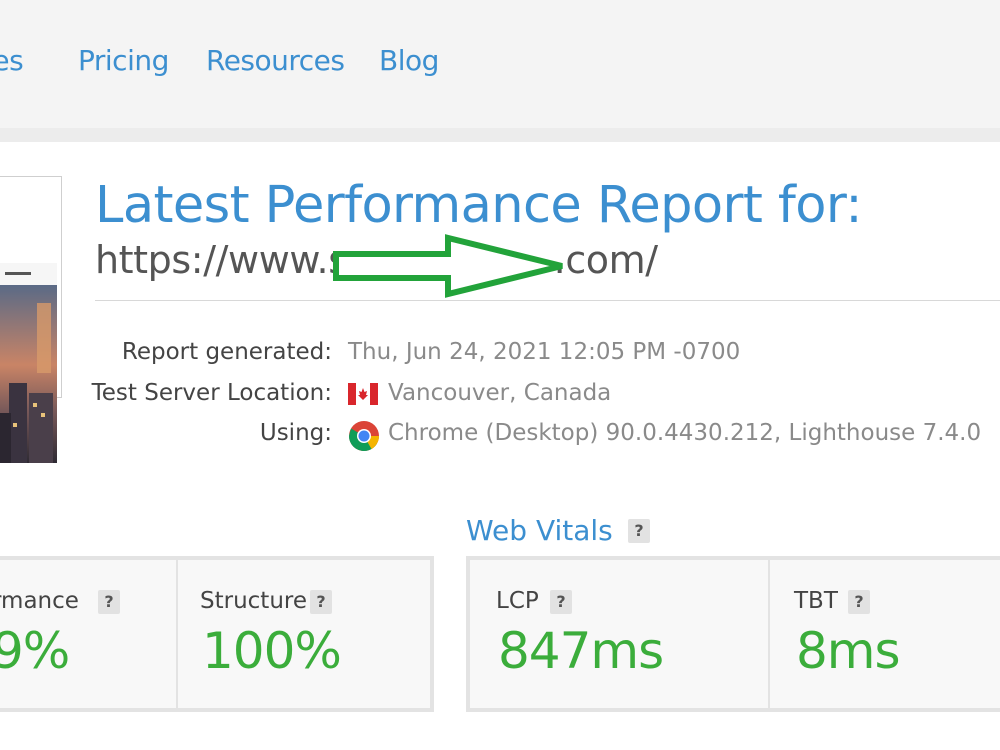  Describe the element at coordinates (28, 363) in the screenshot. I see `thumbnail-image` at that location.